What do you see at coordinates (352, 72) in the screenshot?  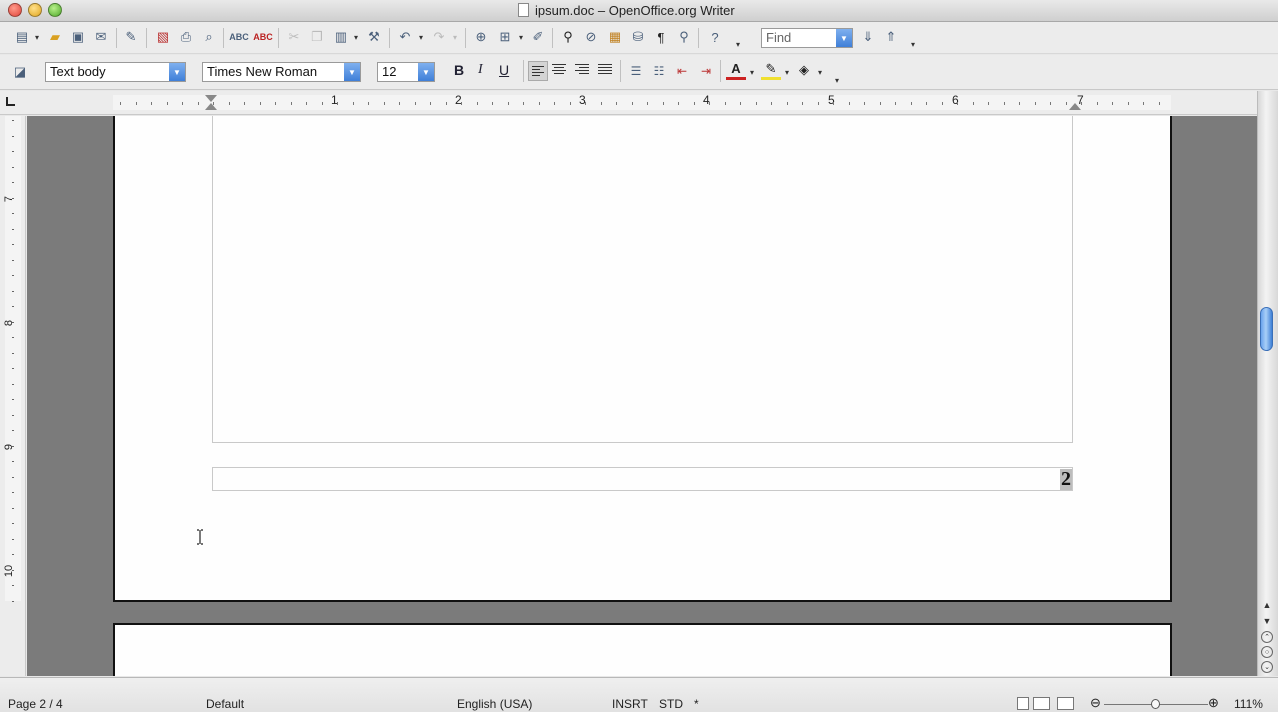 I see `font-name-dropdown-icon: ▼` at bounding box center [352, 72].